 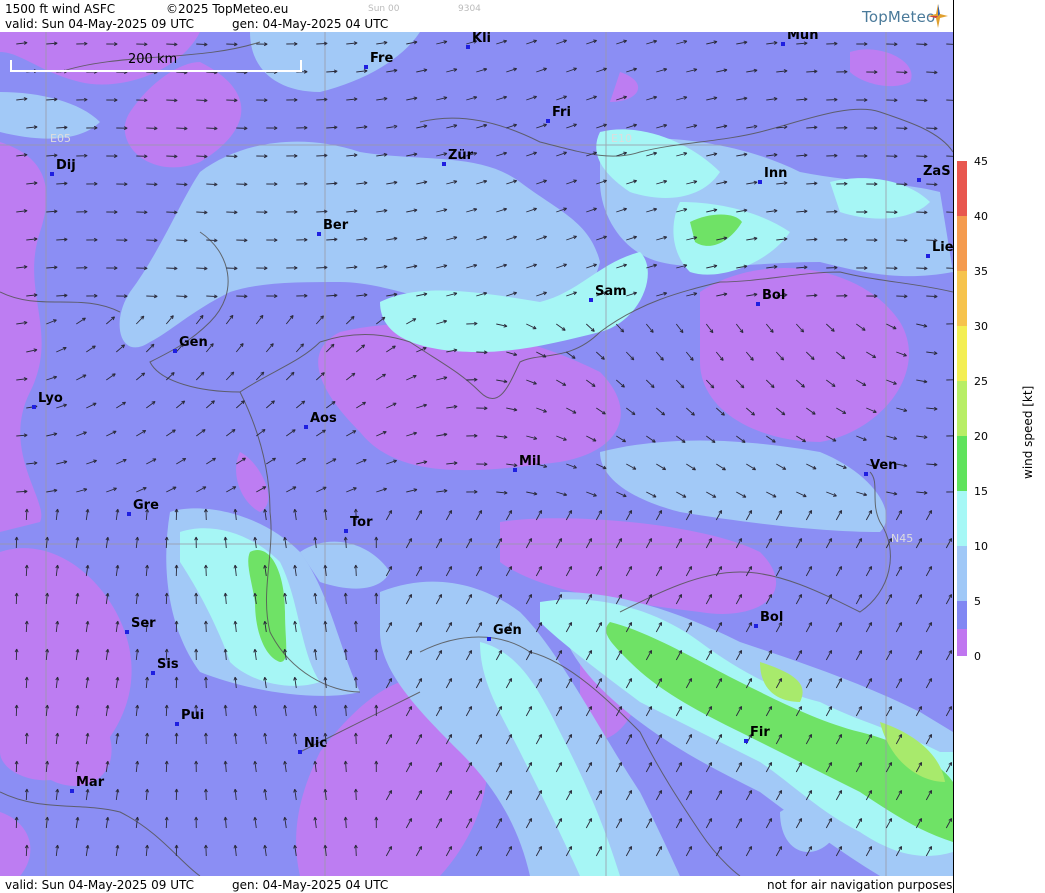 I want to click on valid-time: valid: Sun 04-May-2025 09 UTC, so click(x=99, y=24).